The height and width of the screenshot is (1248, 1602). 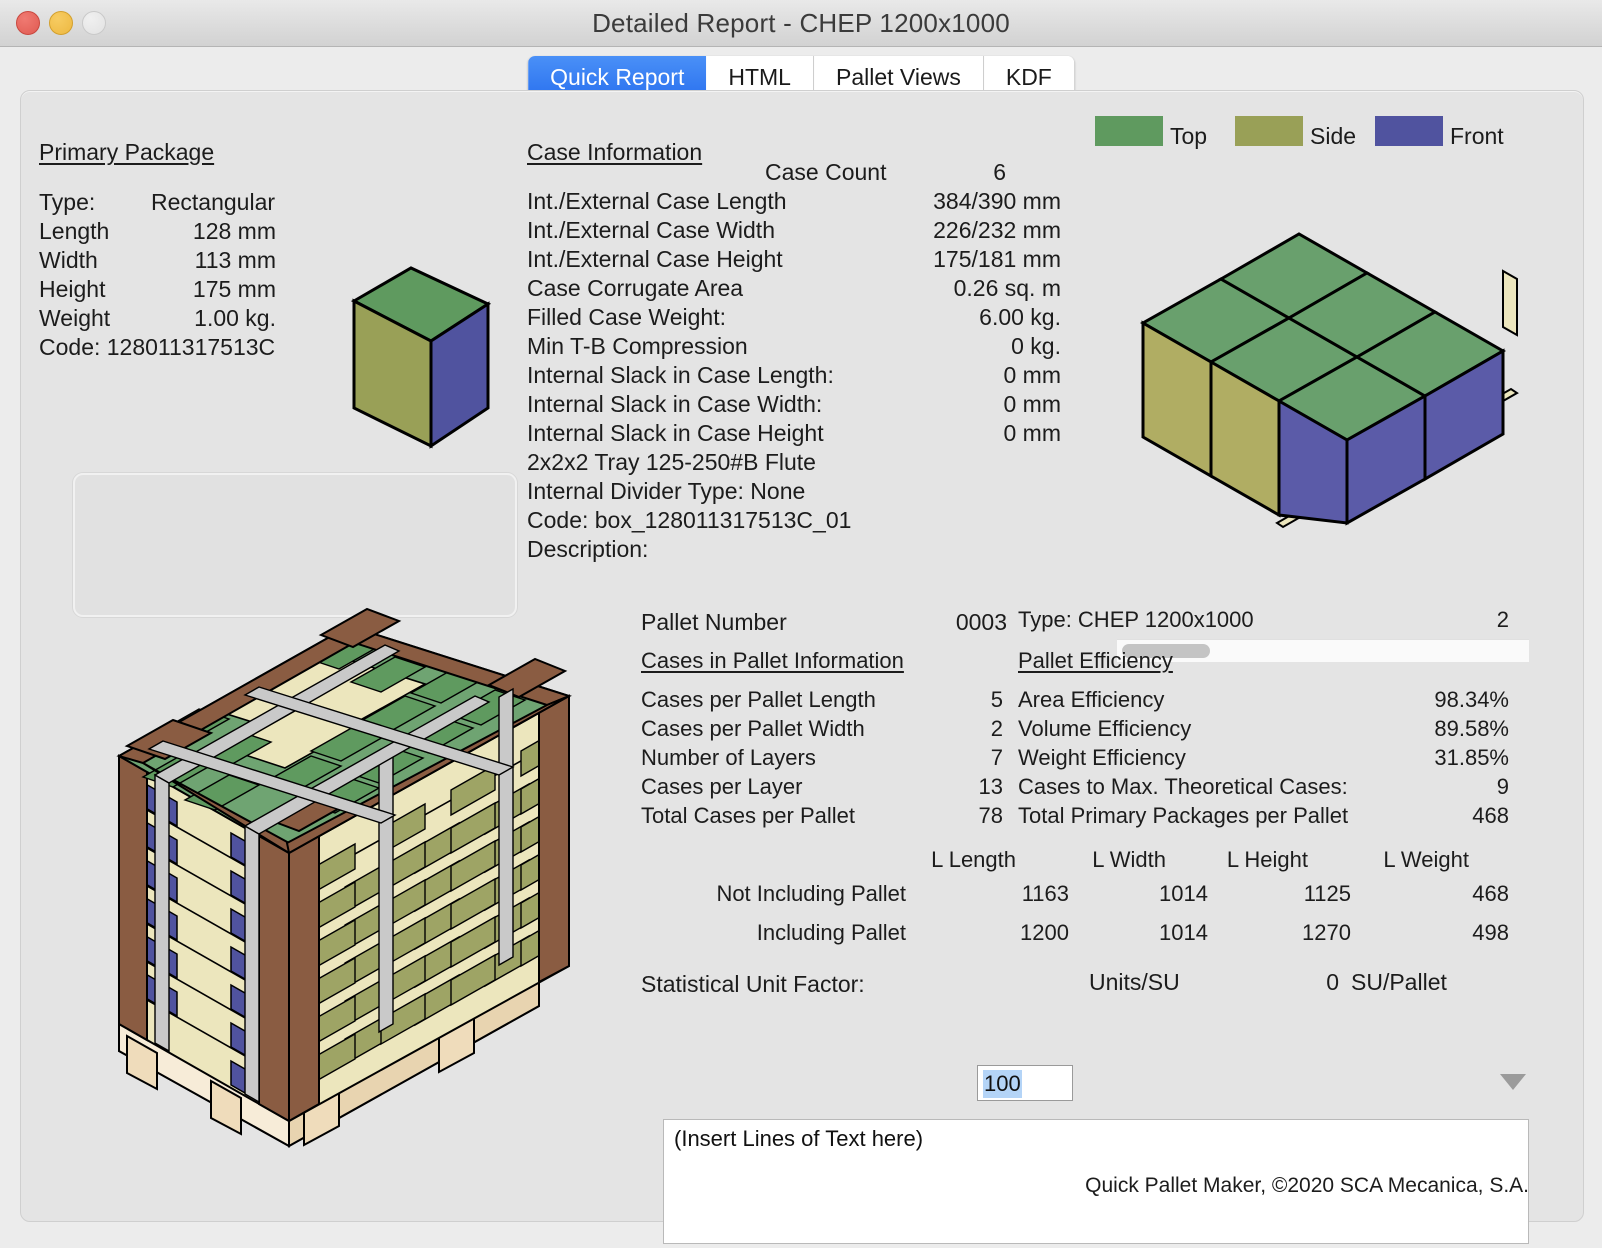 I want to click on pallet-number-value: 0003, so click(x=981, y=622).